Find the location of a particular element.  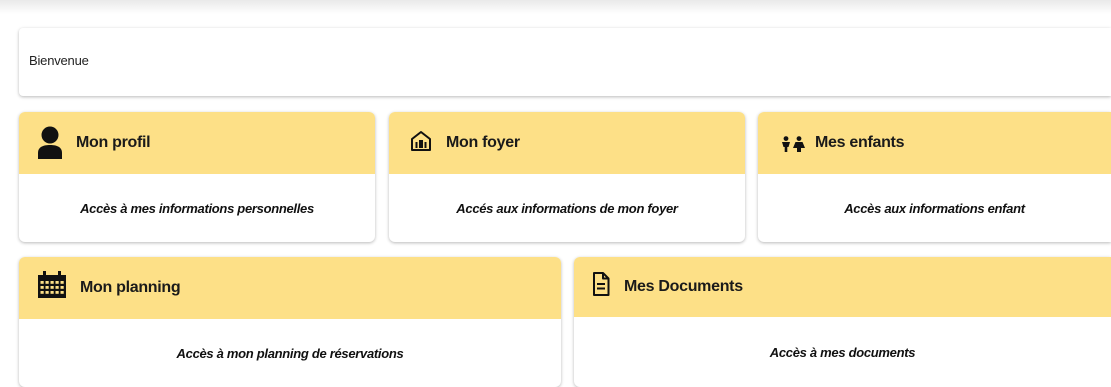

card-header: Mes Documents is located at coordinates (842, 287).